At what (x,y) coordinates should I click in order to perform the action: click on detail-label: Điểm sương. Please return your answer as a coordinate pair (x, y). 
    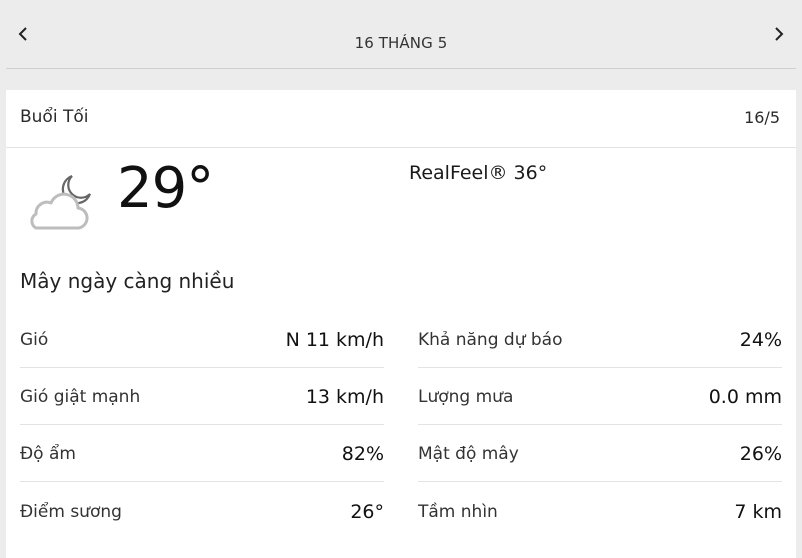
    Looking at the image, I should click on (71, 511).